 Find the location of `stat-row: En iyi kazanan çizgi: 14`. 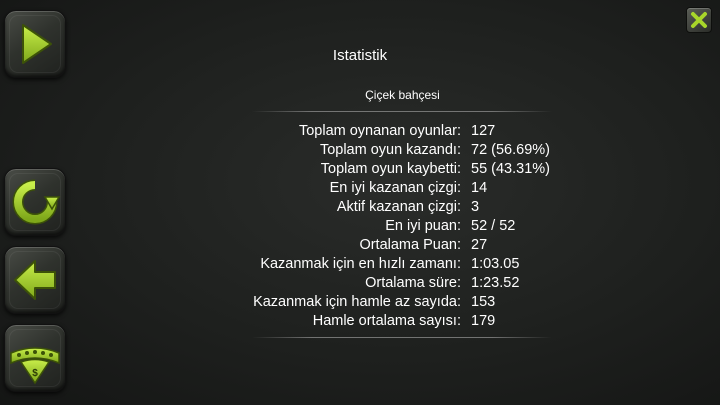

stat-row: En iyi kazanan çizgi: 14 is located at coordinates (410, 187).